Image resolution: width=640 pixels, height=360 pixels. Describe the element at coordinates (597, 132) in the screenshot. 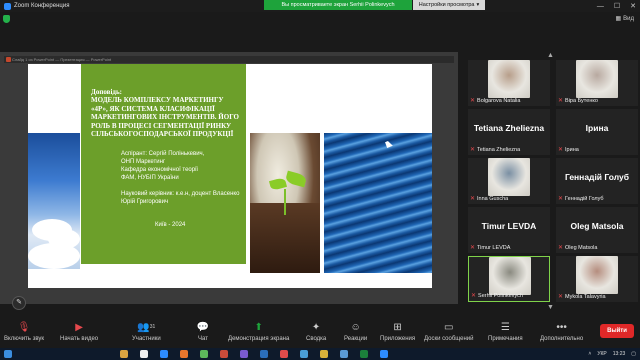

I see `participant-tile: Ірина ✕ Ірина` at that location.